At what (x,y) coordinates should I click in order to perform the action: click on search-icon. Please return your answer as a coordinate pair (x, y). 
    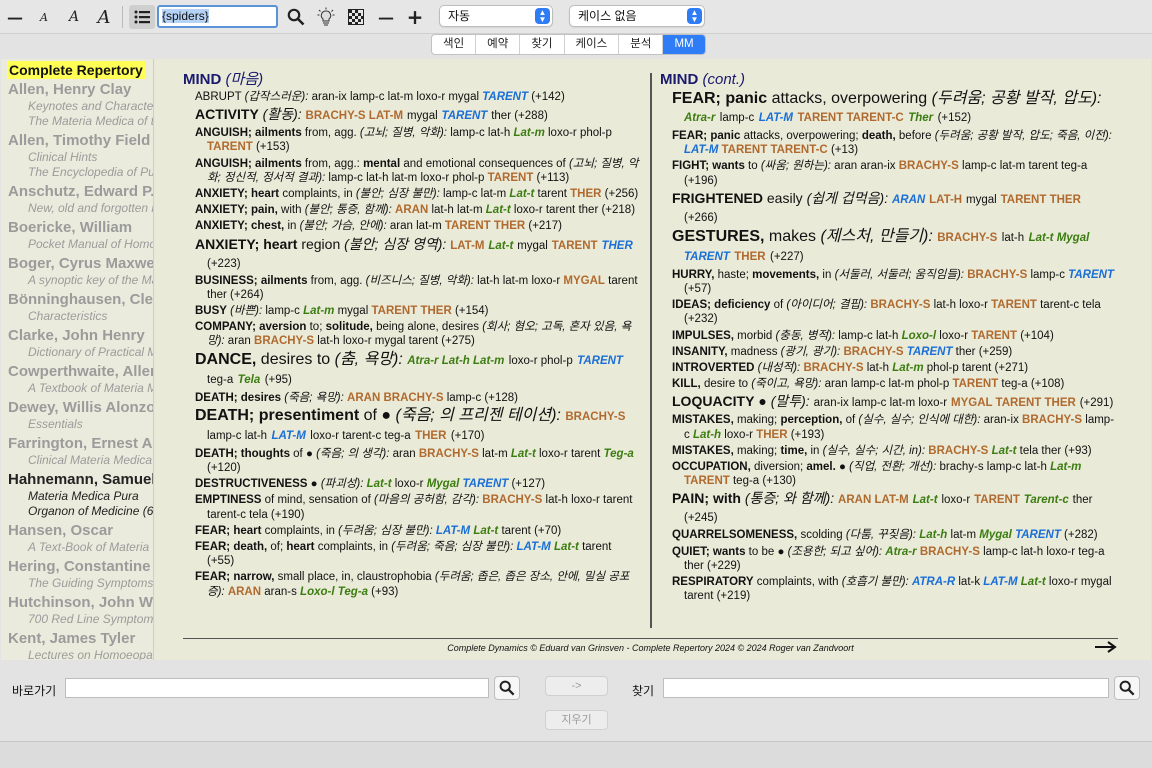
    Looking at the image, I should click on (296, 17).